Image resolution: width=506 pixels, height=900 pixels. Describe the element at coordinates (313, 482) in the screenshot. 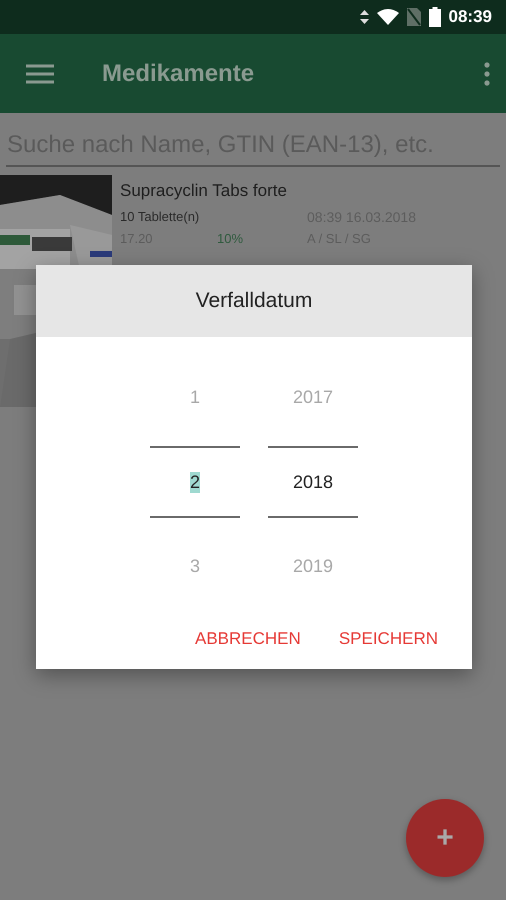

I see `selected-value: 2018` at that location.